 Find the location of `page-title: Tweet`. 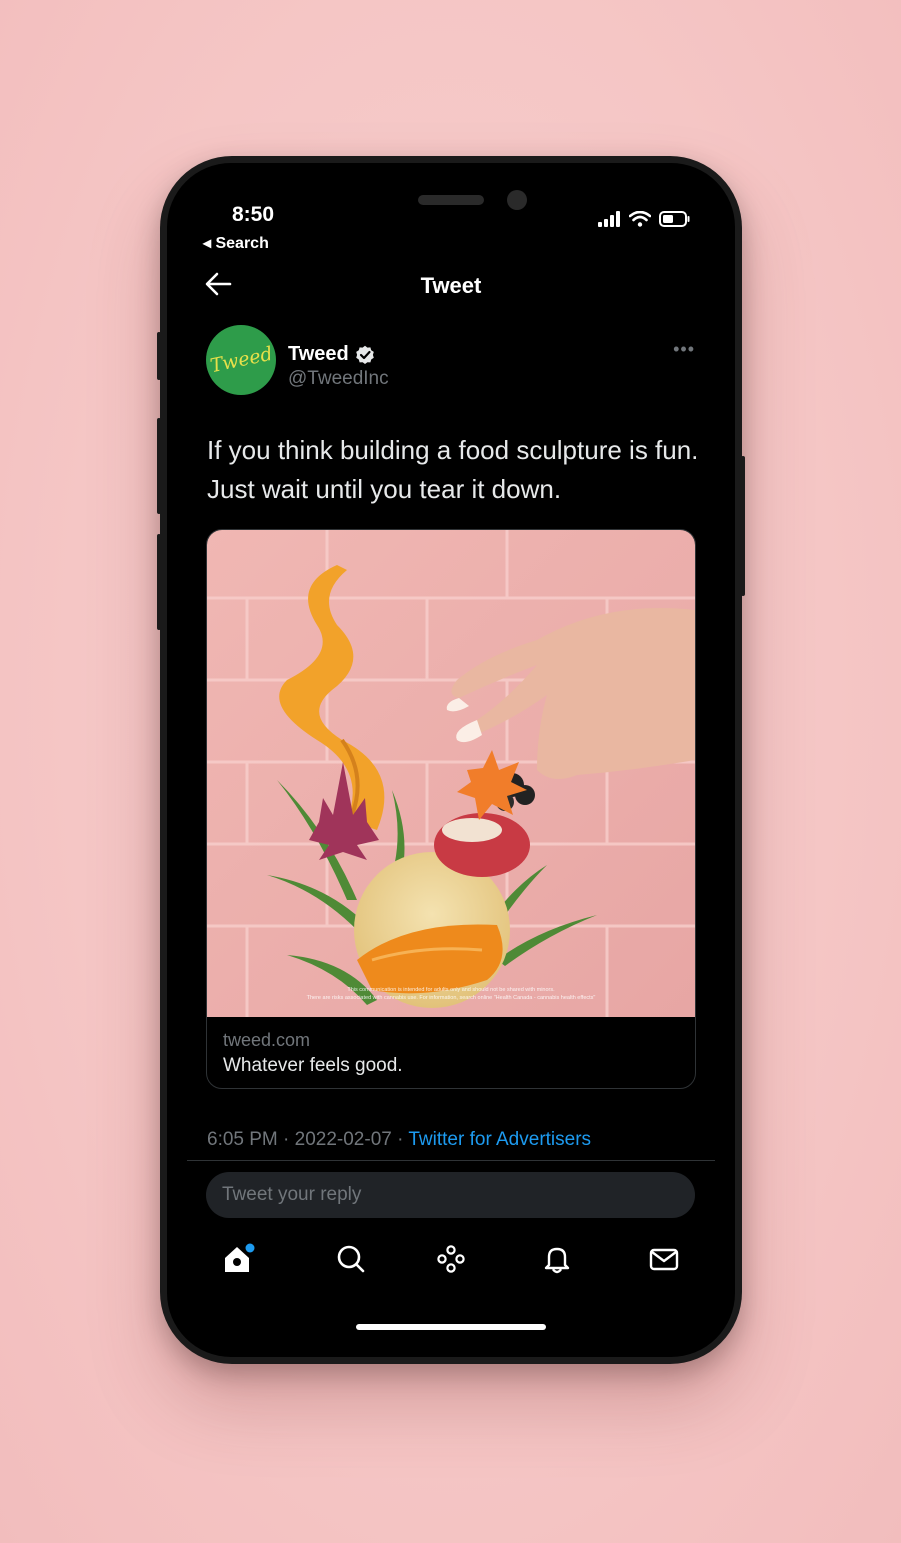

page-title: Tweet is located at coordinates (451, 285).